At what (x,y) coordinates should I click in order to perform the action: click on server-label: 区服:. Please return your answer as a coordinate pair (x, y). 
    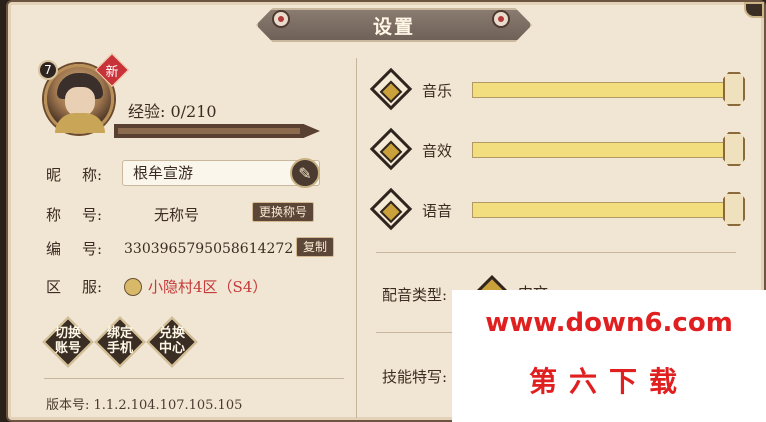
    Looking at the image, I should click on (74, 287).